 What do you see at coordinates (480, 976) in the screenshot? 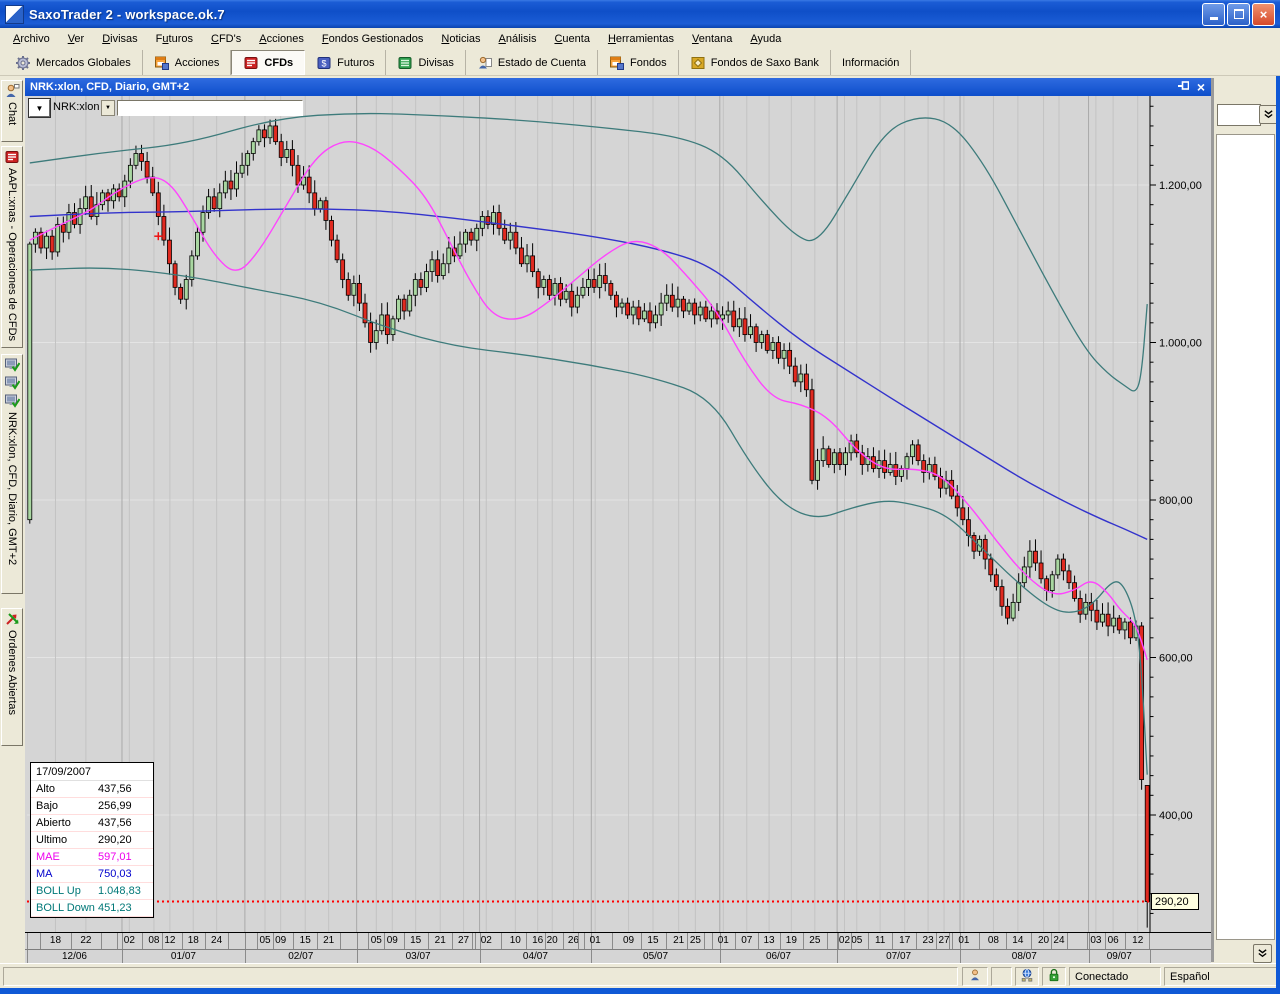
I see `status-panel-main` at bounding box center [480, 976].